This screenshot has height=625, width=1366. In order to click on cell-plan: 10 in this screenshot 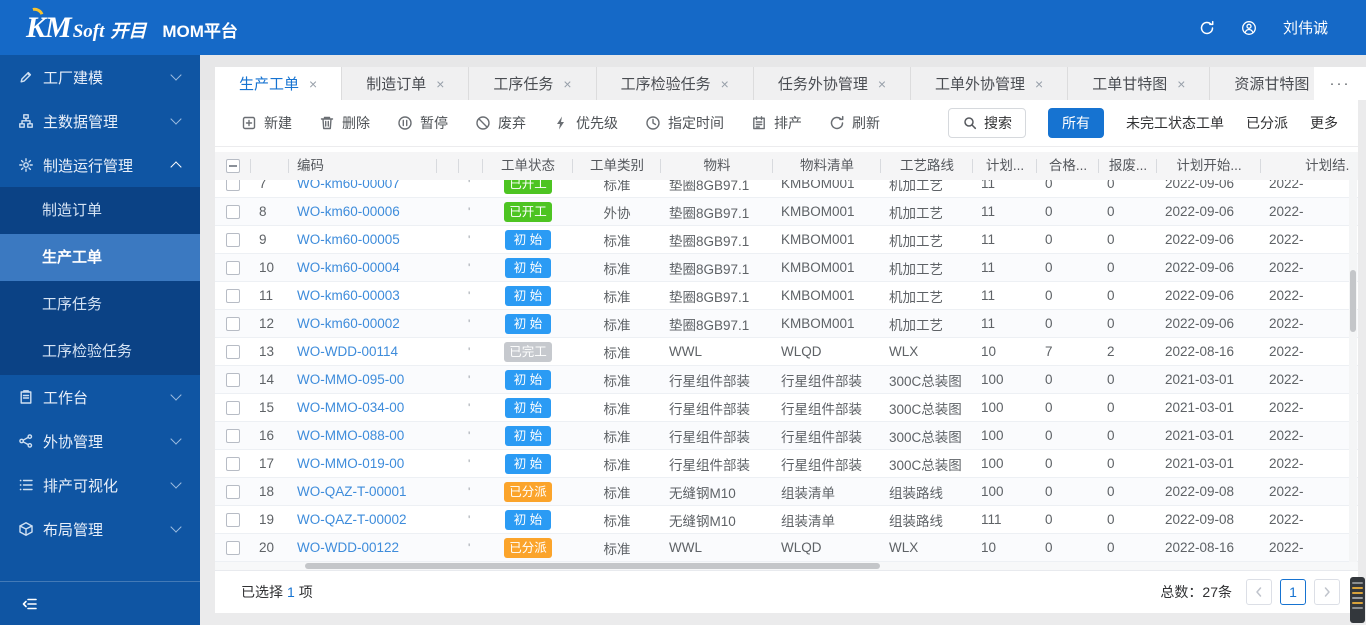, I will do `click(989, 351)`.